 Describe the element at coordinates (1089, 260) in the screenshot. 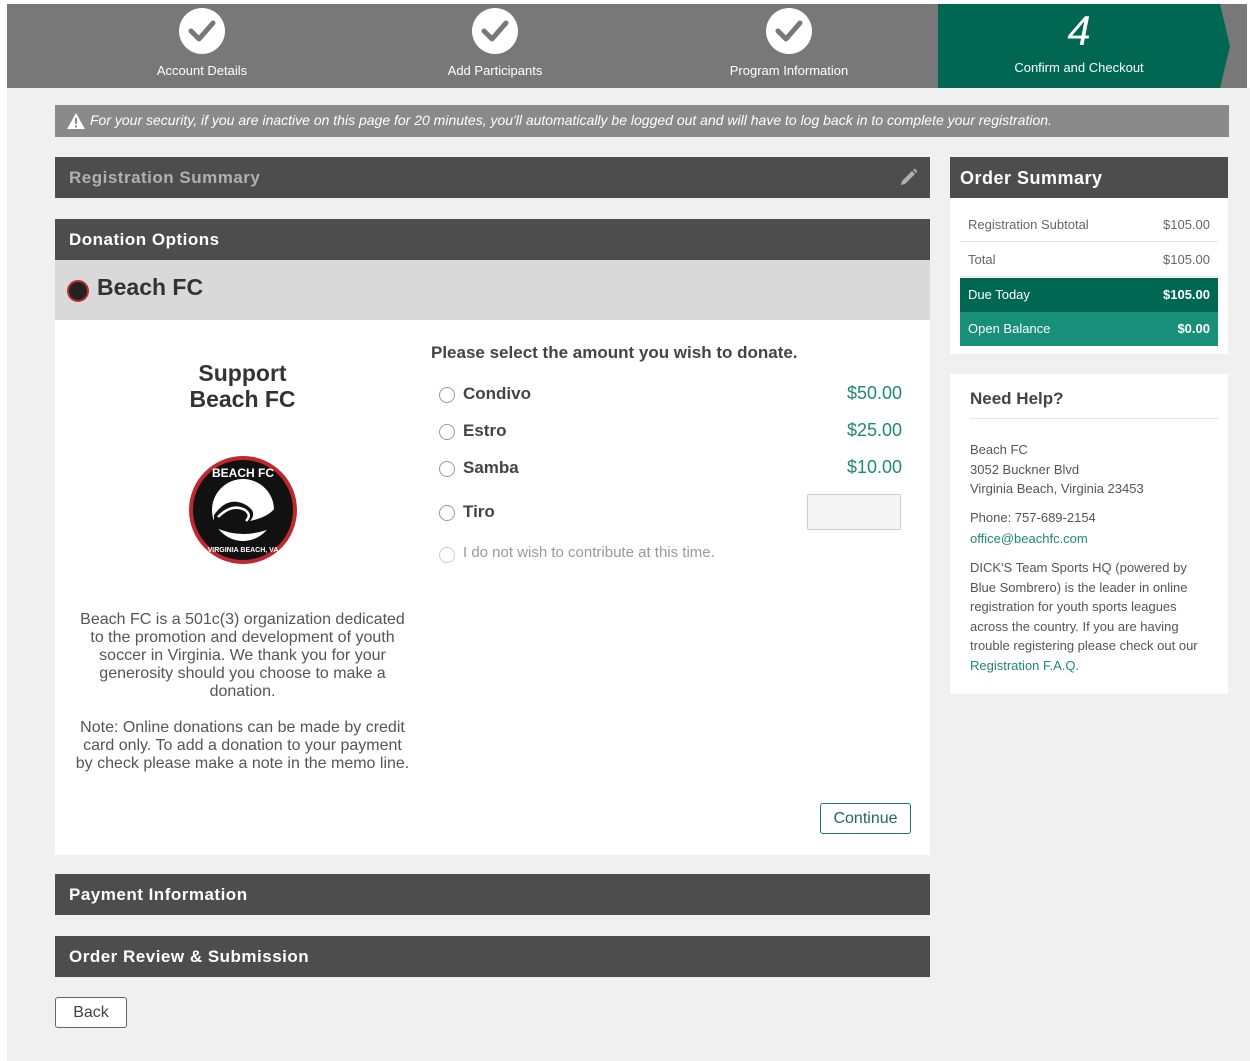

I see `summary-row-total: Total $105.00` at that location.